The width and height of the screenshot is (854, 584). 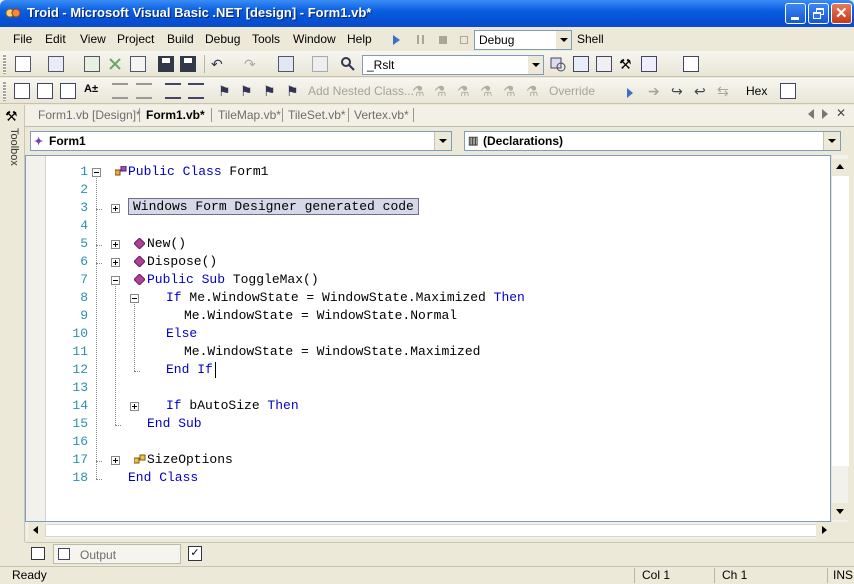 I want to click on vertical-scrollbar, so click(x=840, y=338).